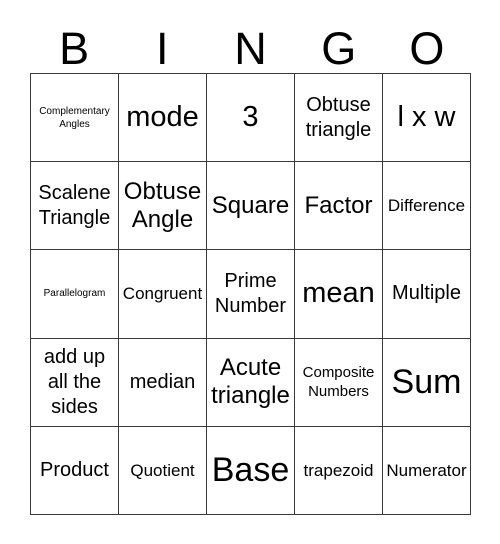 The width and height of the screenshot is (500, 544). I want to click on bingo-cell-r1c3: 3, so click(251, 118).